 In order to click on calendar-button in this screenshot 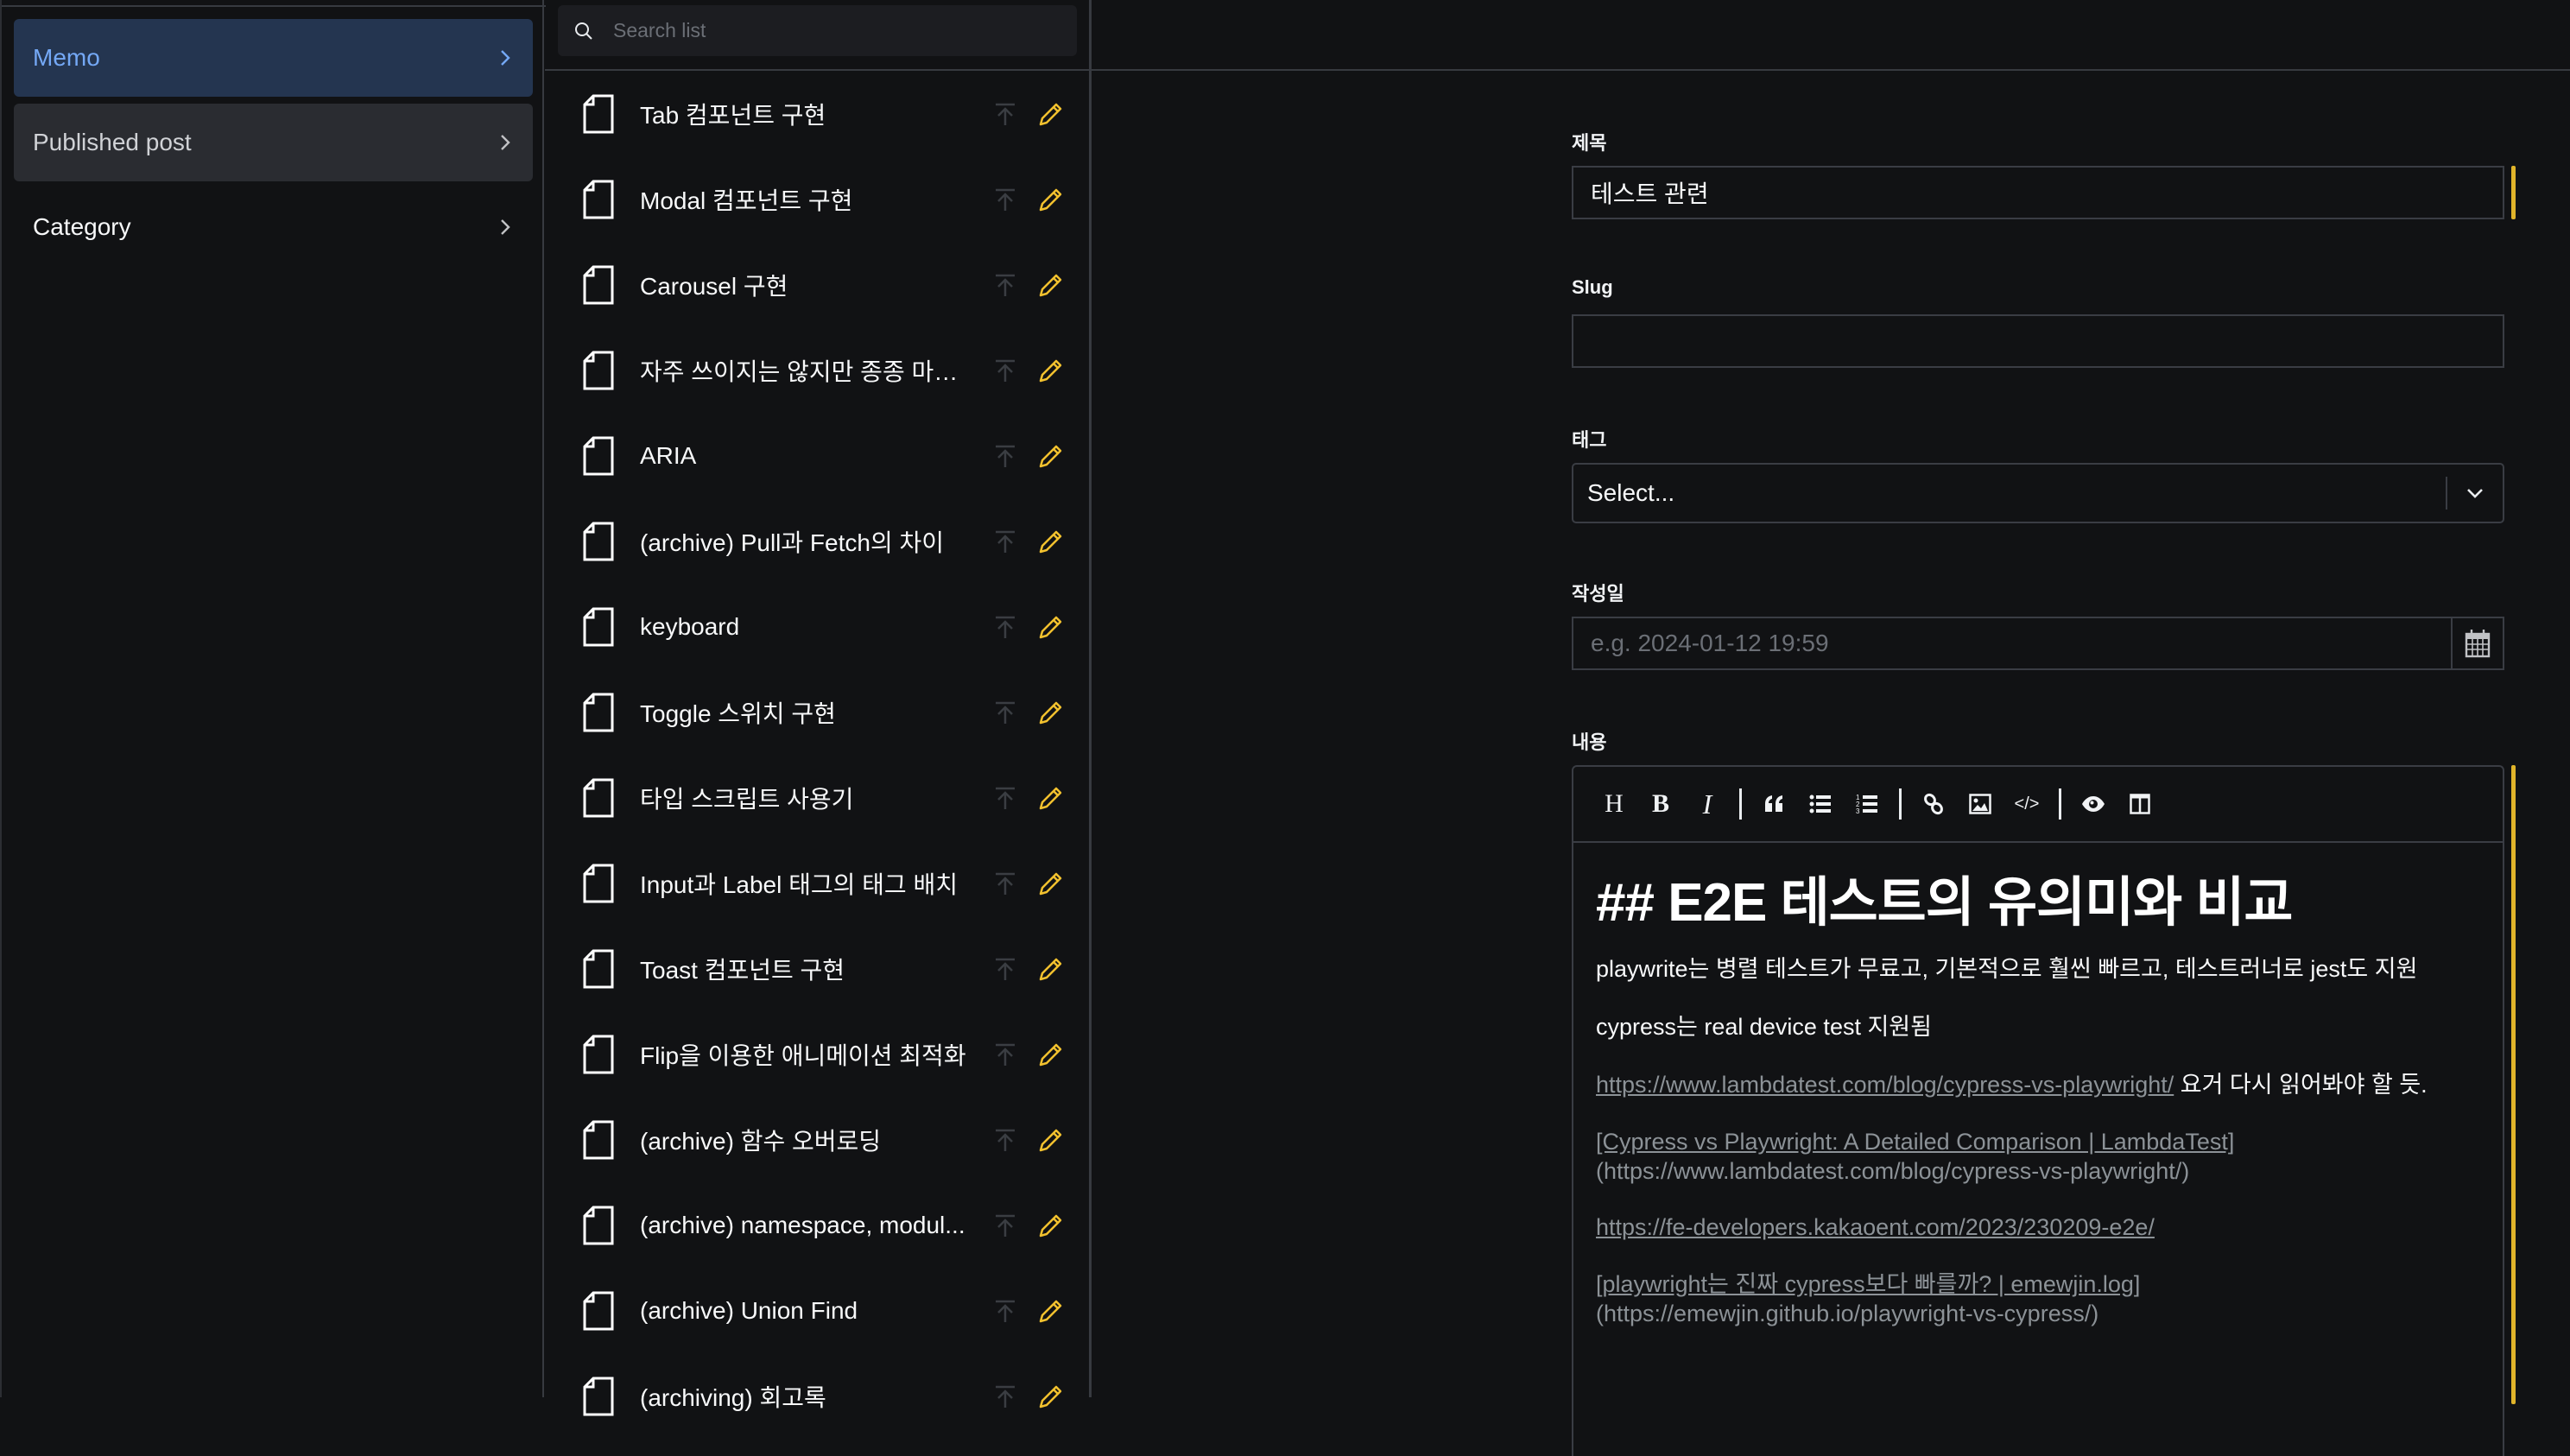, I will do `click(2477, 643)`.